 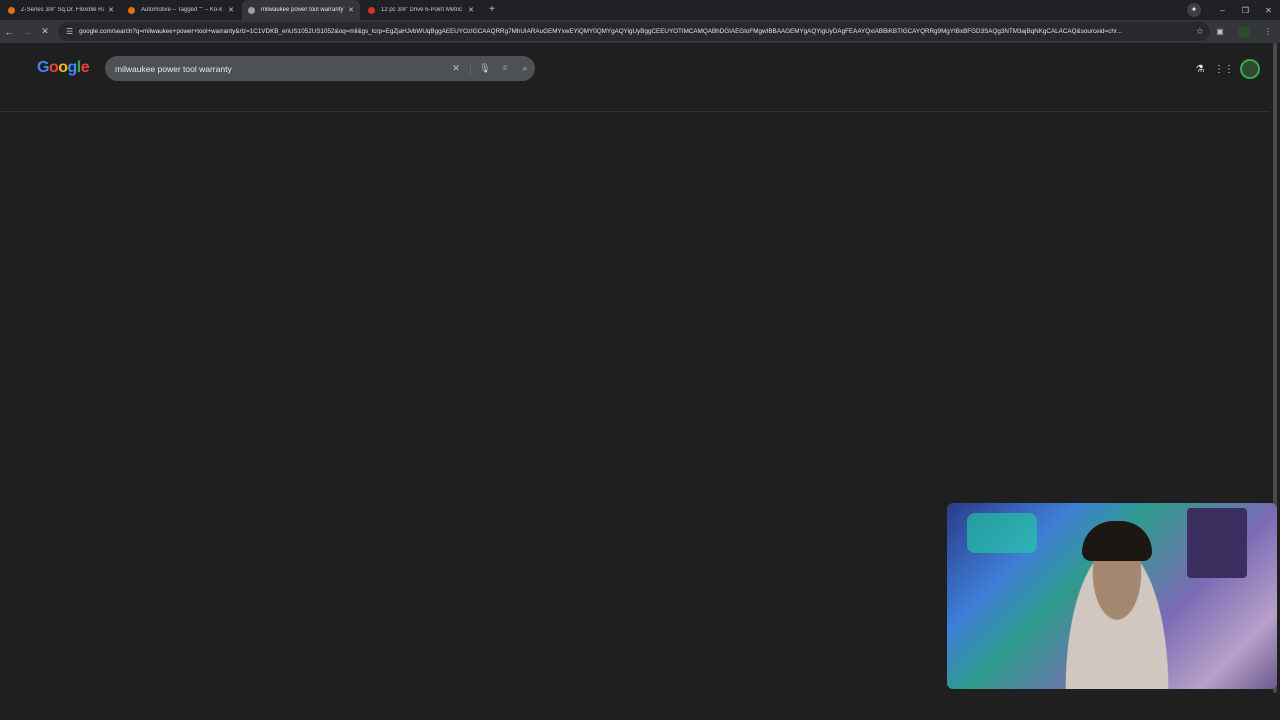 What do you see at coordinates (1194, 10) in the screenshot?
I see `gemini-icon: ✦` at bounding box center [1194, 10].